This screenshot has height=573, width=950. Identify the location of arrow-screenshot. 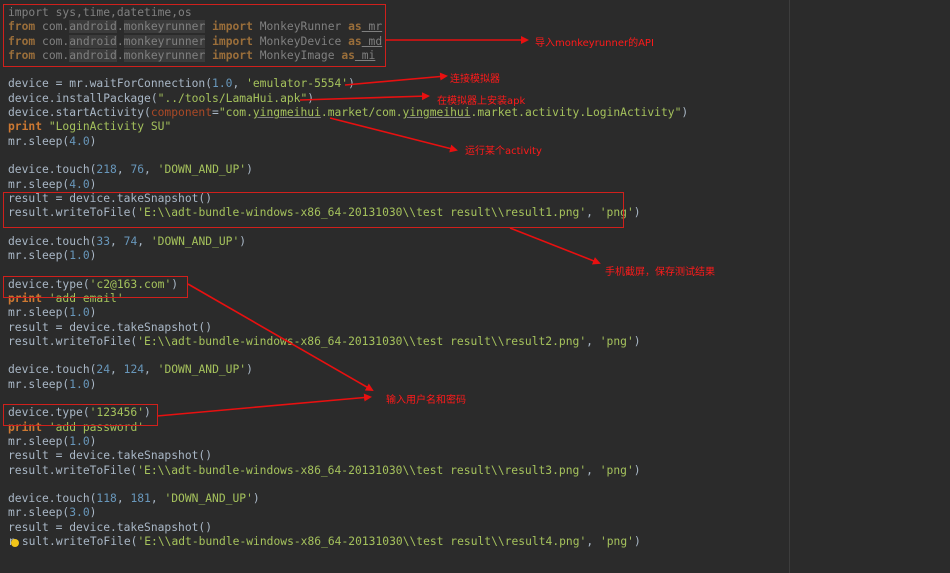
(555, 246).